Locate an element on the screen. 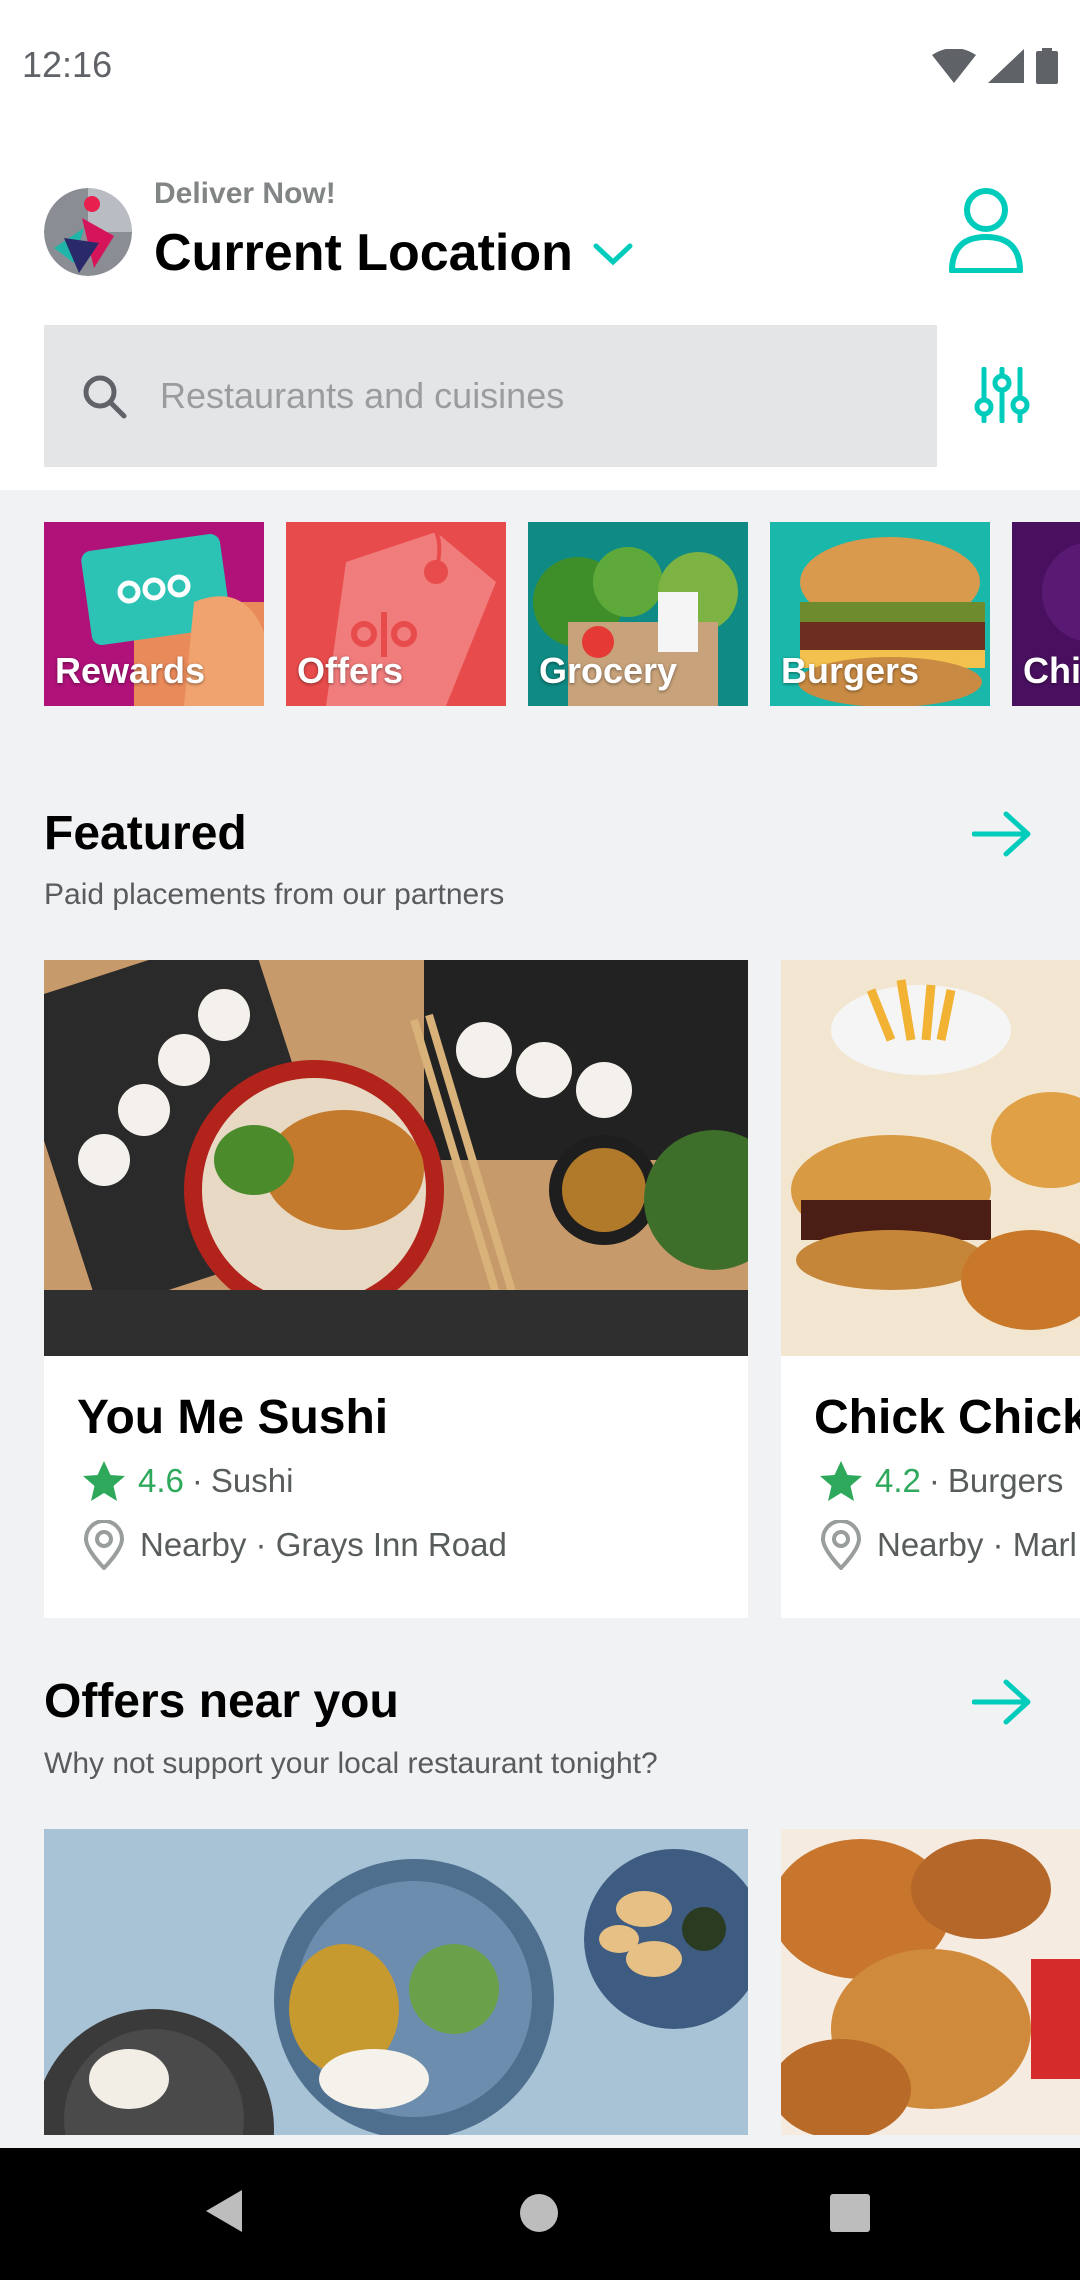 The image size is (1080, 2280). brand-avatar is located at coordinates (88, 232).